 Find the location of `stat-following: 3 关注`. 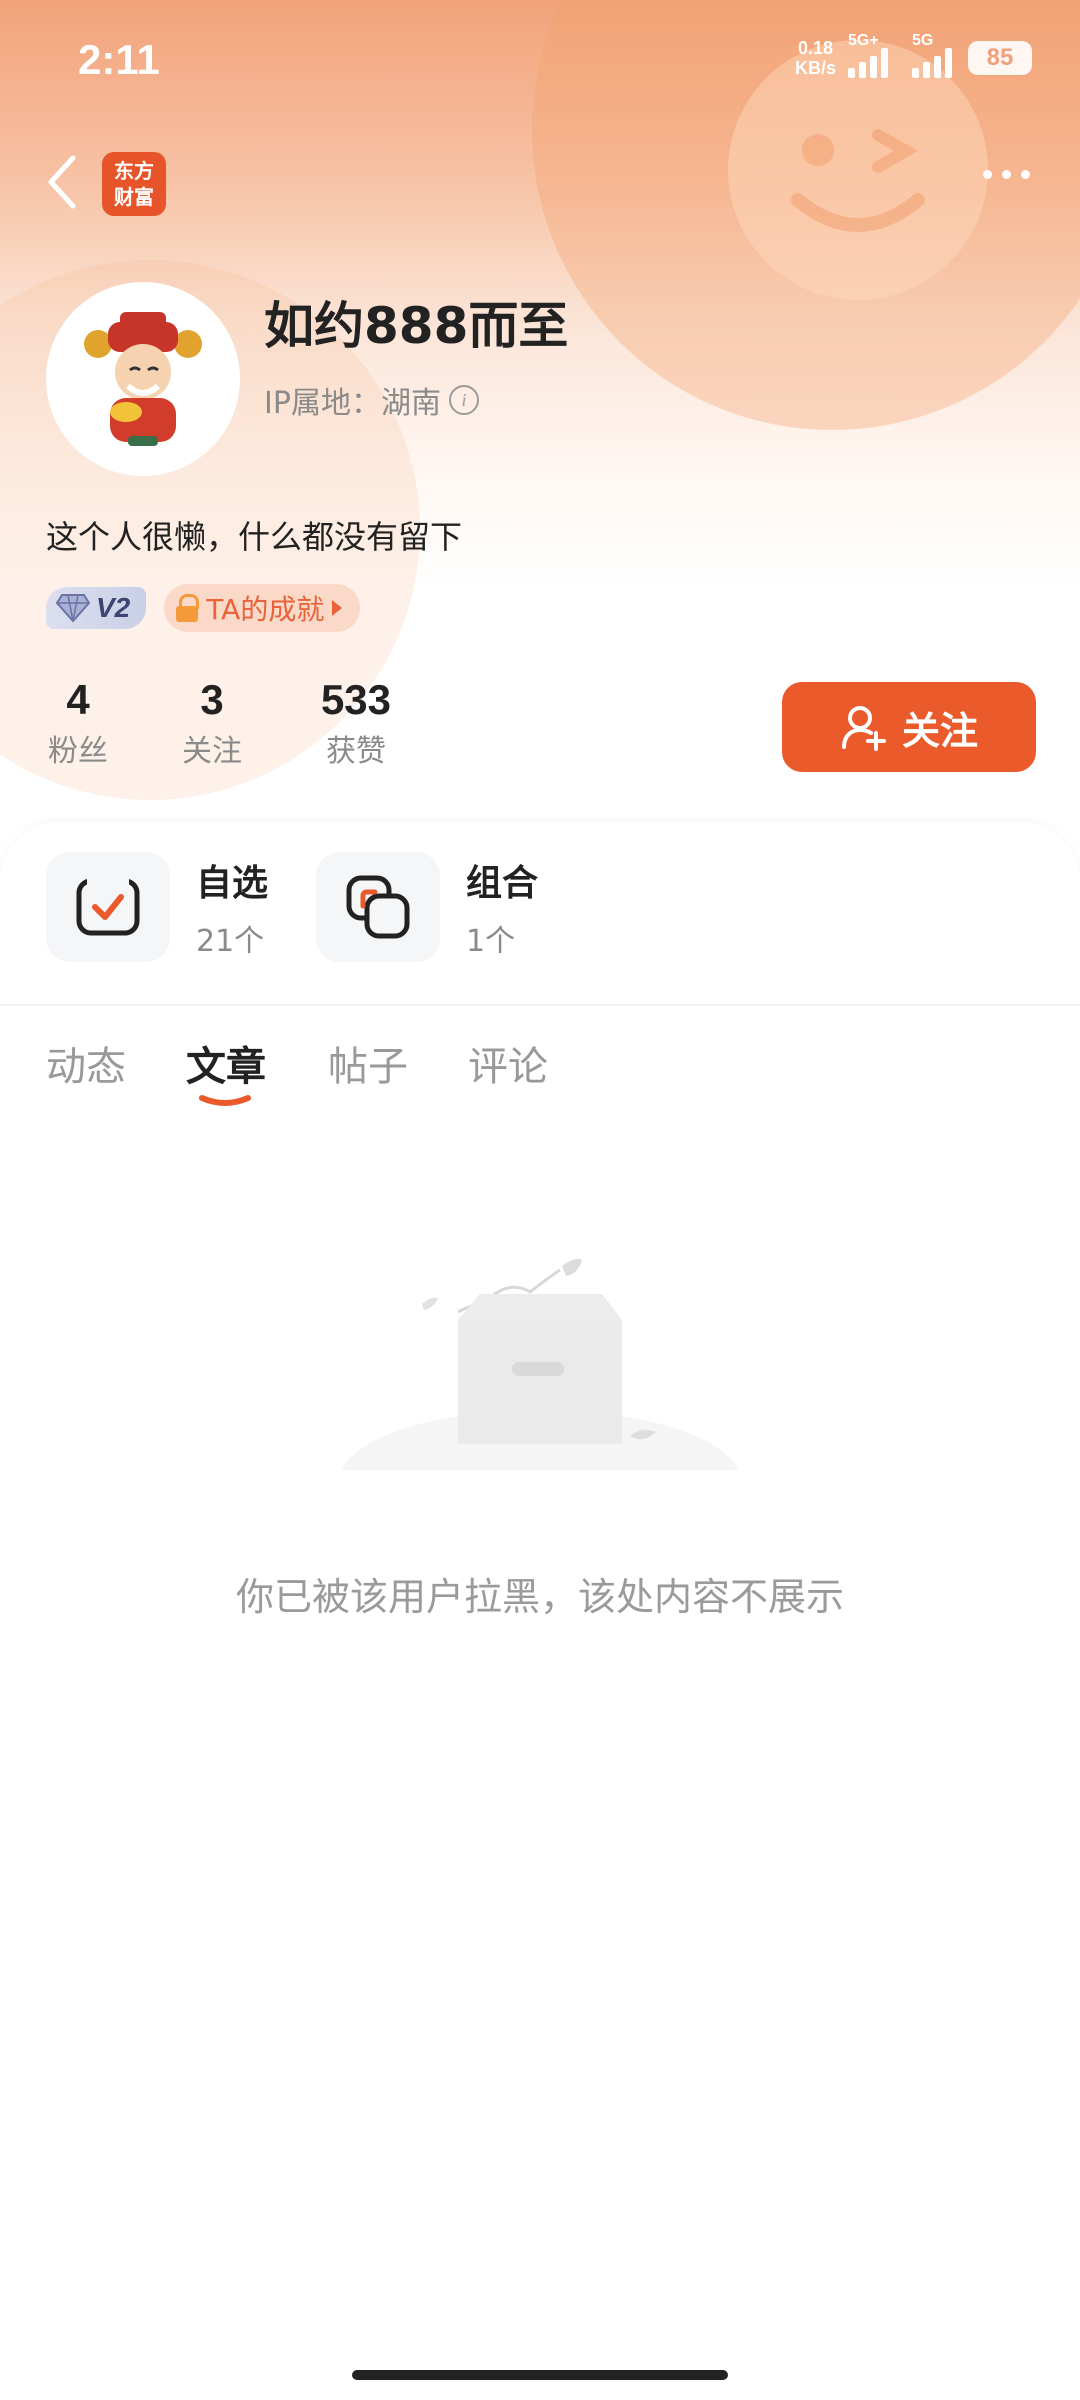

stat-following: 3 关注 is located at coordinates (212, 723).